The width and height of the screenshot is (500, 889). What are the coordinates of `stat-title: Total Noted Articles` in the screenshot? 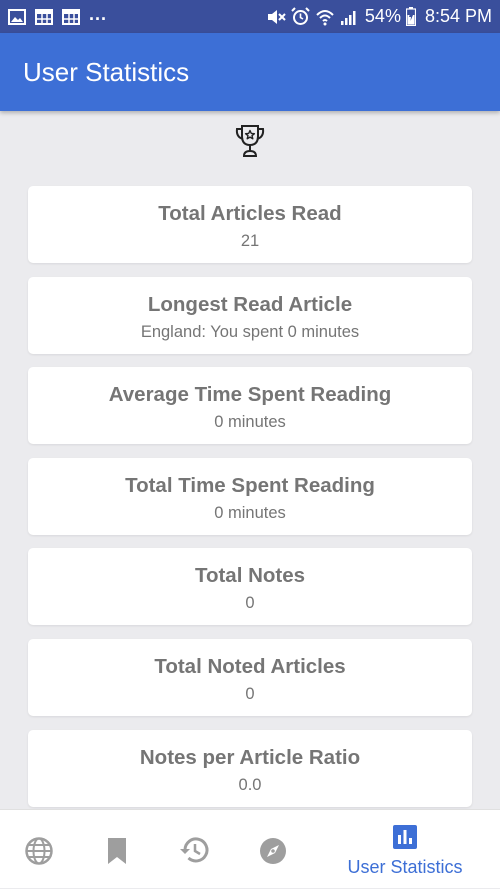 It's located at (250, 666).